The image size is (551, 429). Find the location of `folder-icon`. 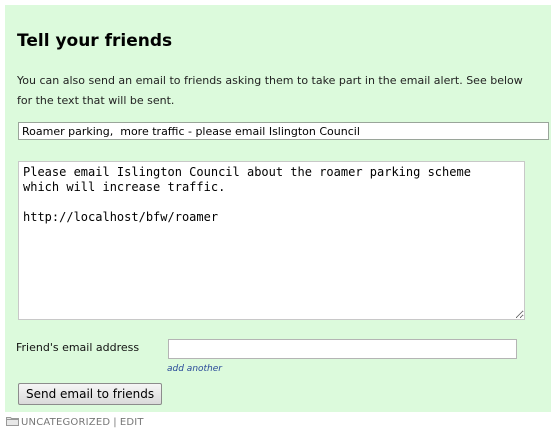

folder-icon is located at coordinates (12, 422).